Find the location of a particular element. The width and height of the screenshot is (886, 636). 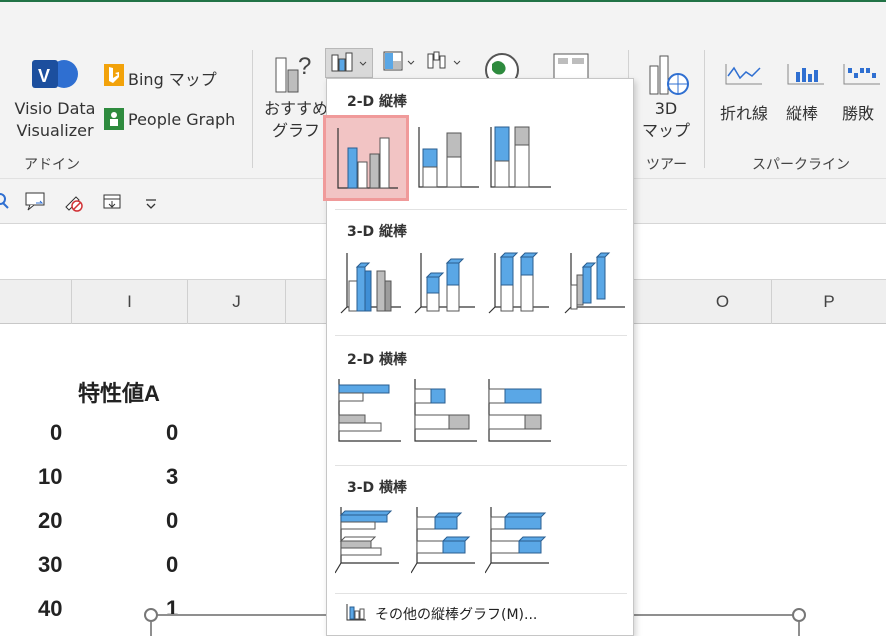

3d-stacked-column-option is located at coordinates (446, 282).